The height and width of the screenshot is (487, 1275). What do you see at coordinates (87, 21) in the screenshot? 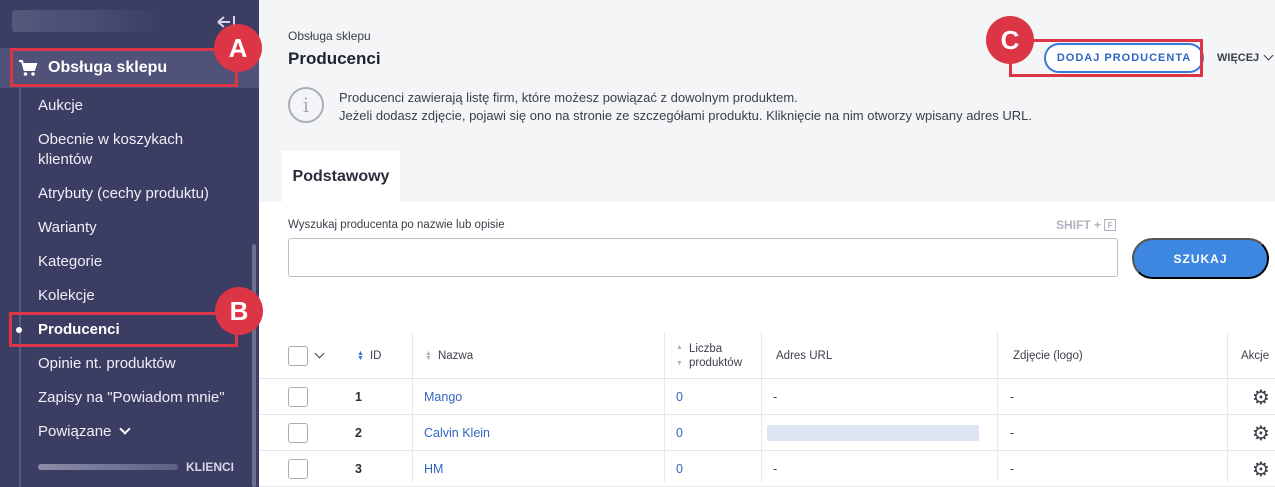
I see `store-name-blurred` at bounding box center [87, 21].